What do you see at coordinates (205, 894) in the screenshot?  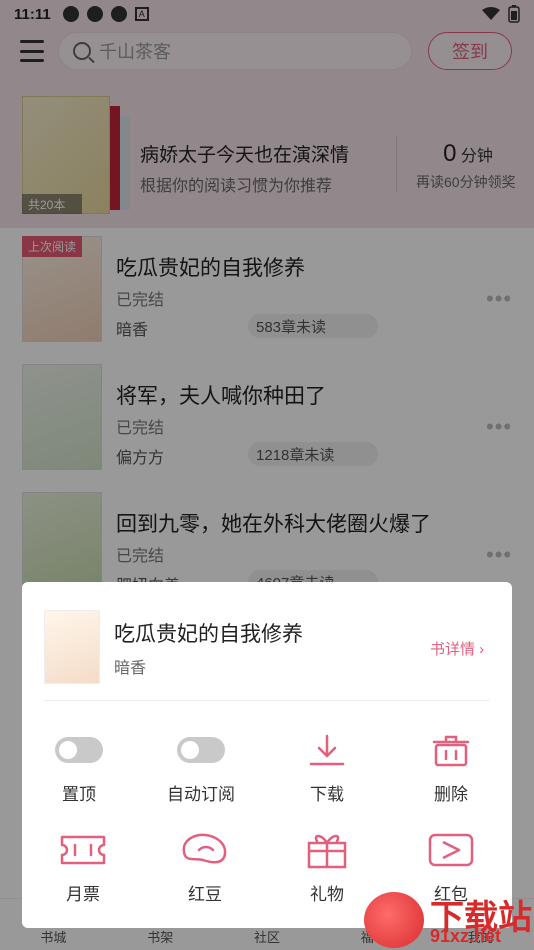 I see `action-label: 红豆` at bounding box center [205, 894].